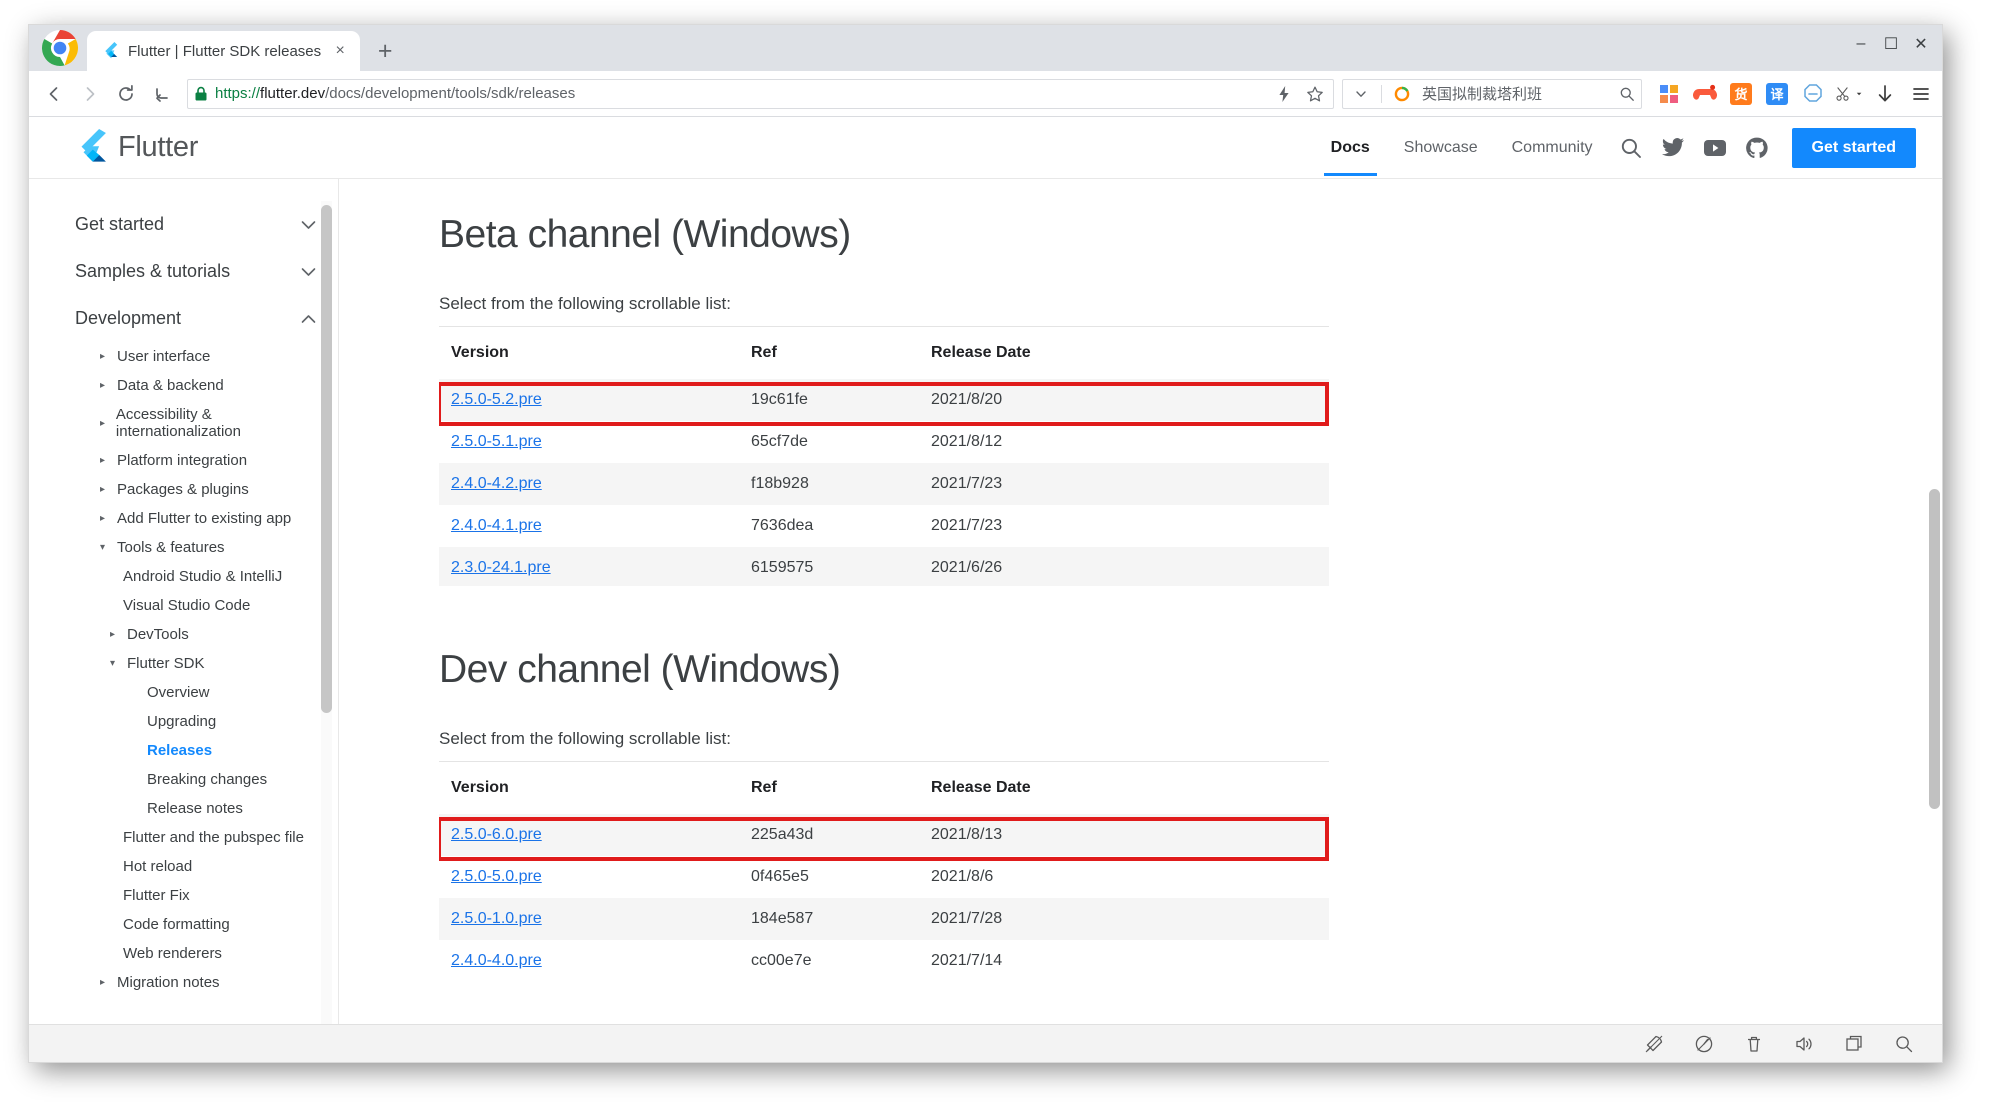 This screenshot has height=1118, width=1990. I want to click on menu-icon, so click(1921, 94).